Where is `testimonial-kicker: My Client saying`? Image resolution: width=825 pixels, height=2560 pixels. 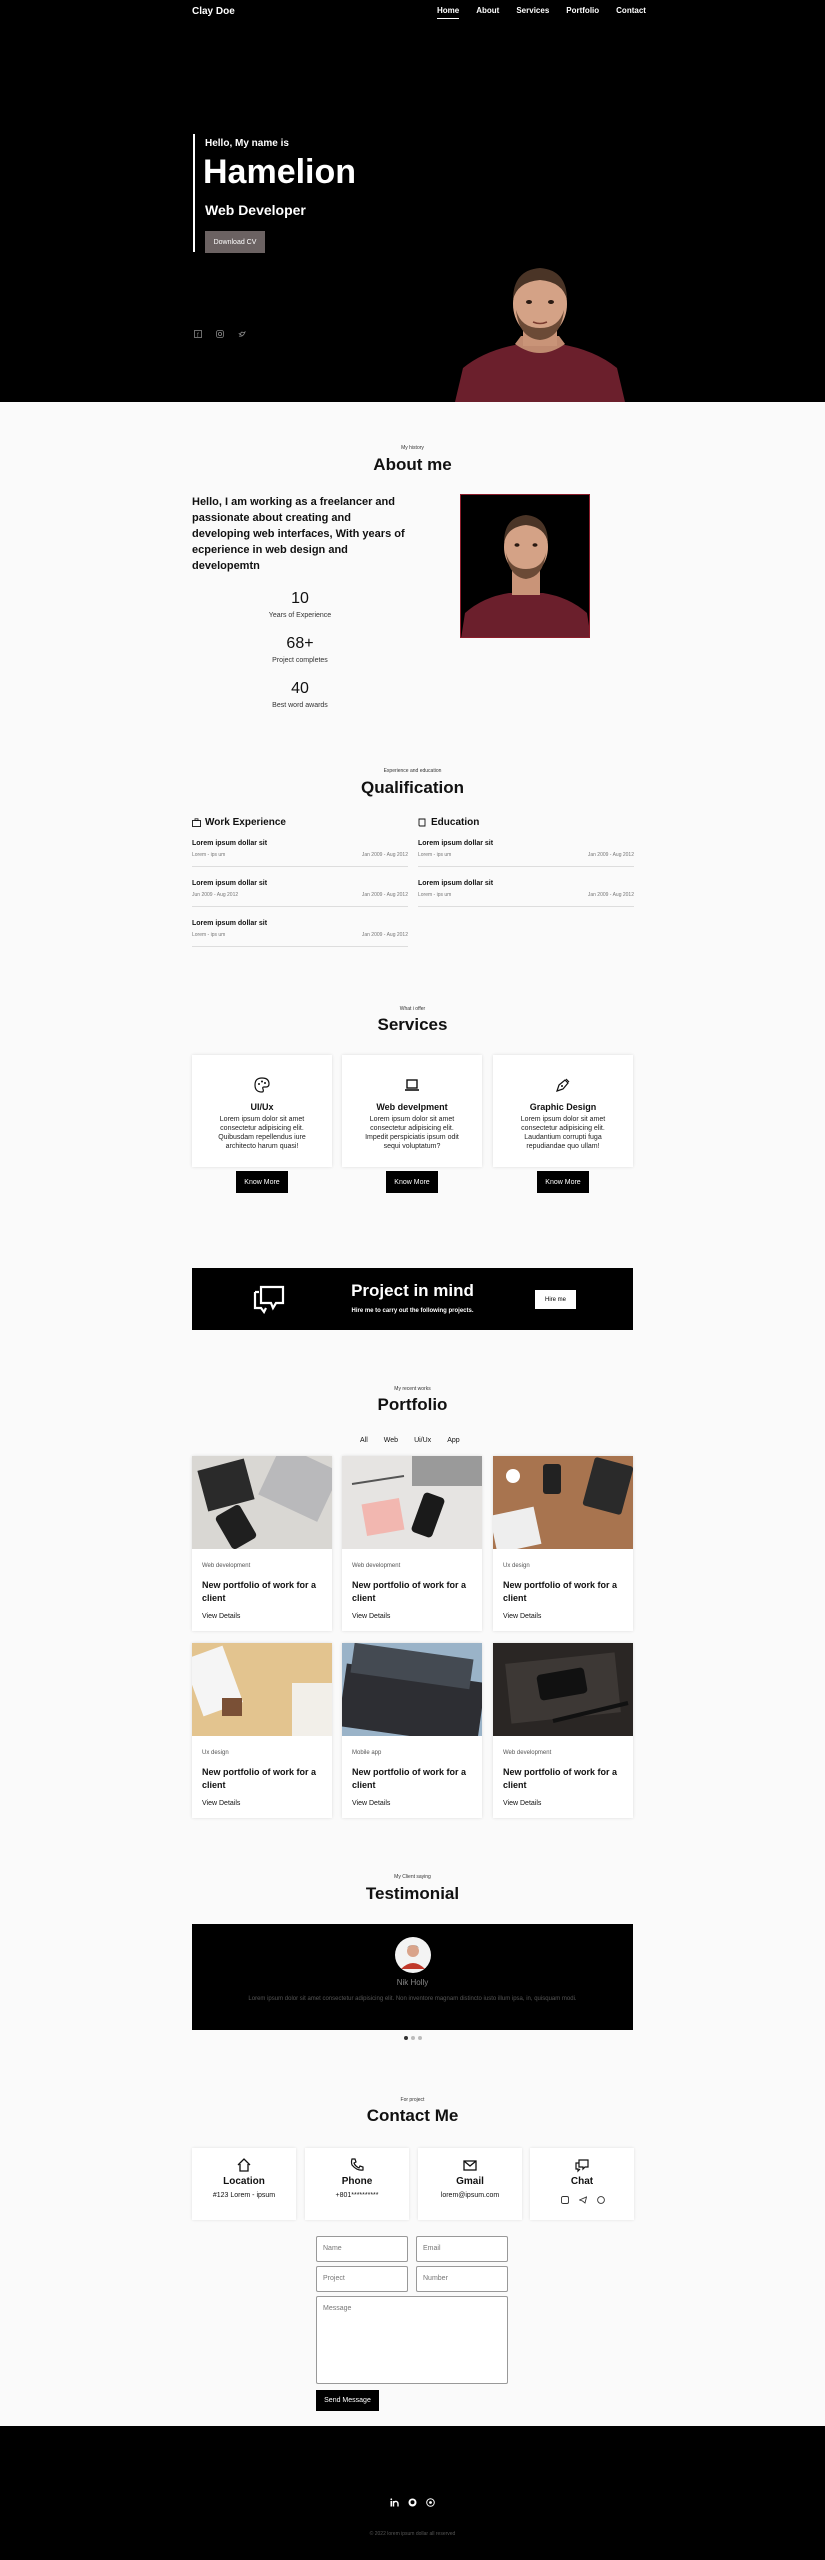 testimonial-kicker: My Client saying is located at coordinates (412, 1877).